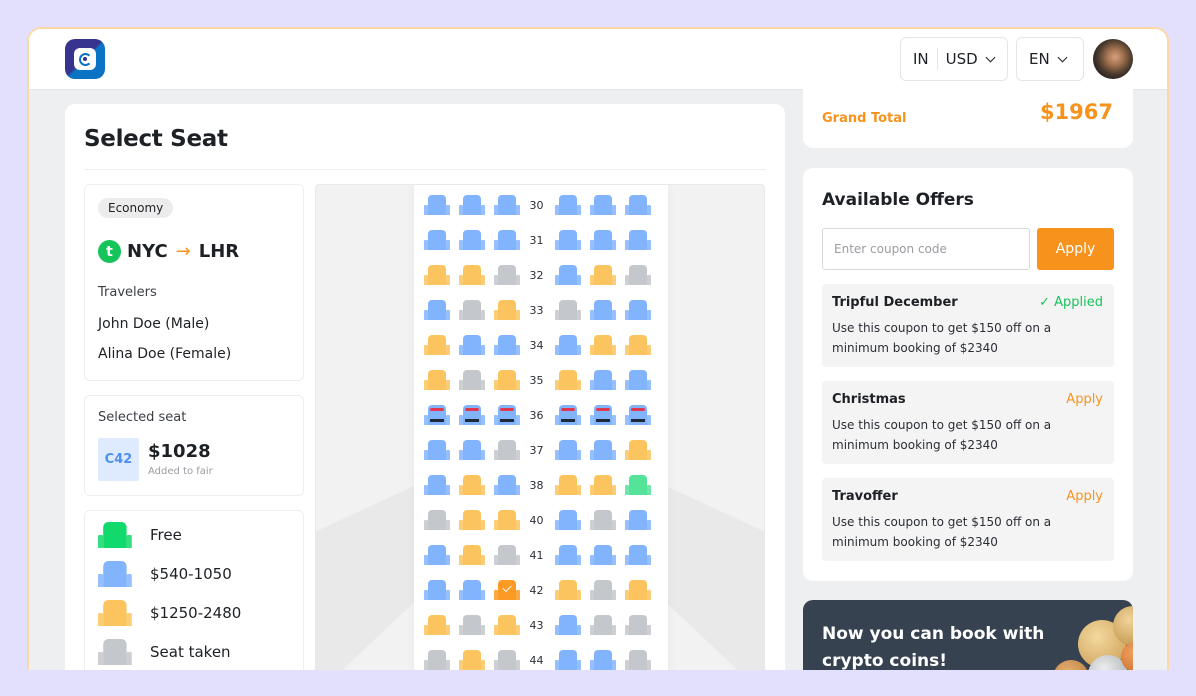 The width and height of the screenshot is (1196, 696). What do you see at coordinates (536, 590) in the screenshot?
I see `row-number: 42` at bounding box center [536, 590].